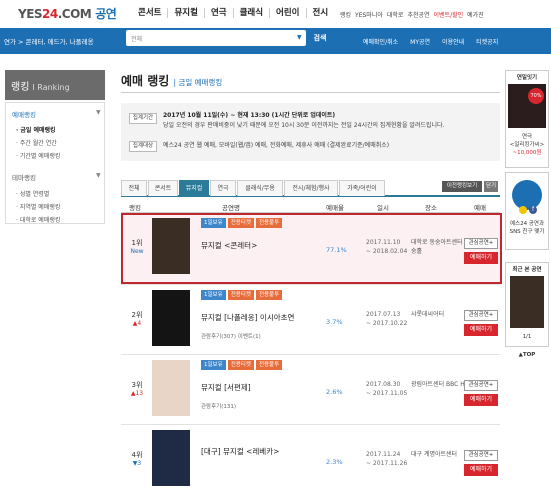 The width and height of the screenshot is (551, 490). Describe the element at coordinates (527, 355) in the screenshot. I see `scroll-top-button: ▲TOP` at that location.